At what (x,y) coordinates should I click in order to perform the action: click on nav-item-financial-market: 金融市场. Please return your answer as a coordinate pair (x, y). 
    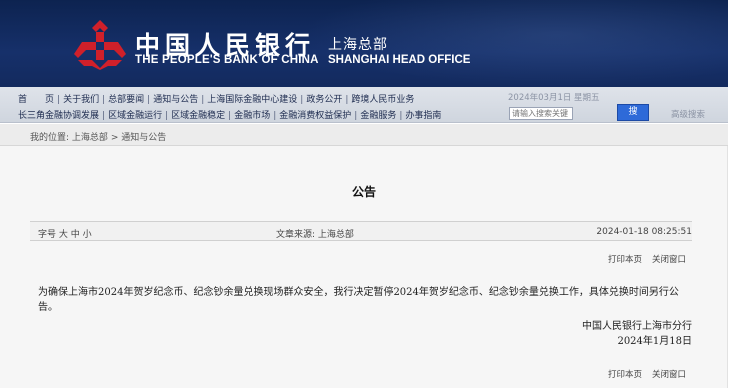
    Looking at the image, I should click on (252, 116).